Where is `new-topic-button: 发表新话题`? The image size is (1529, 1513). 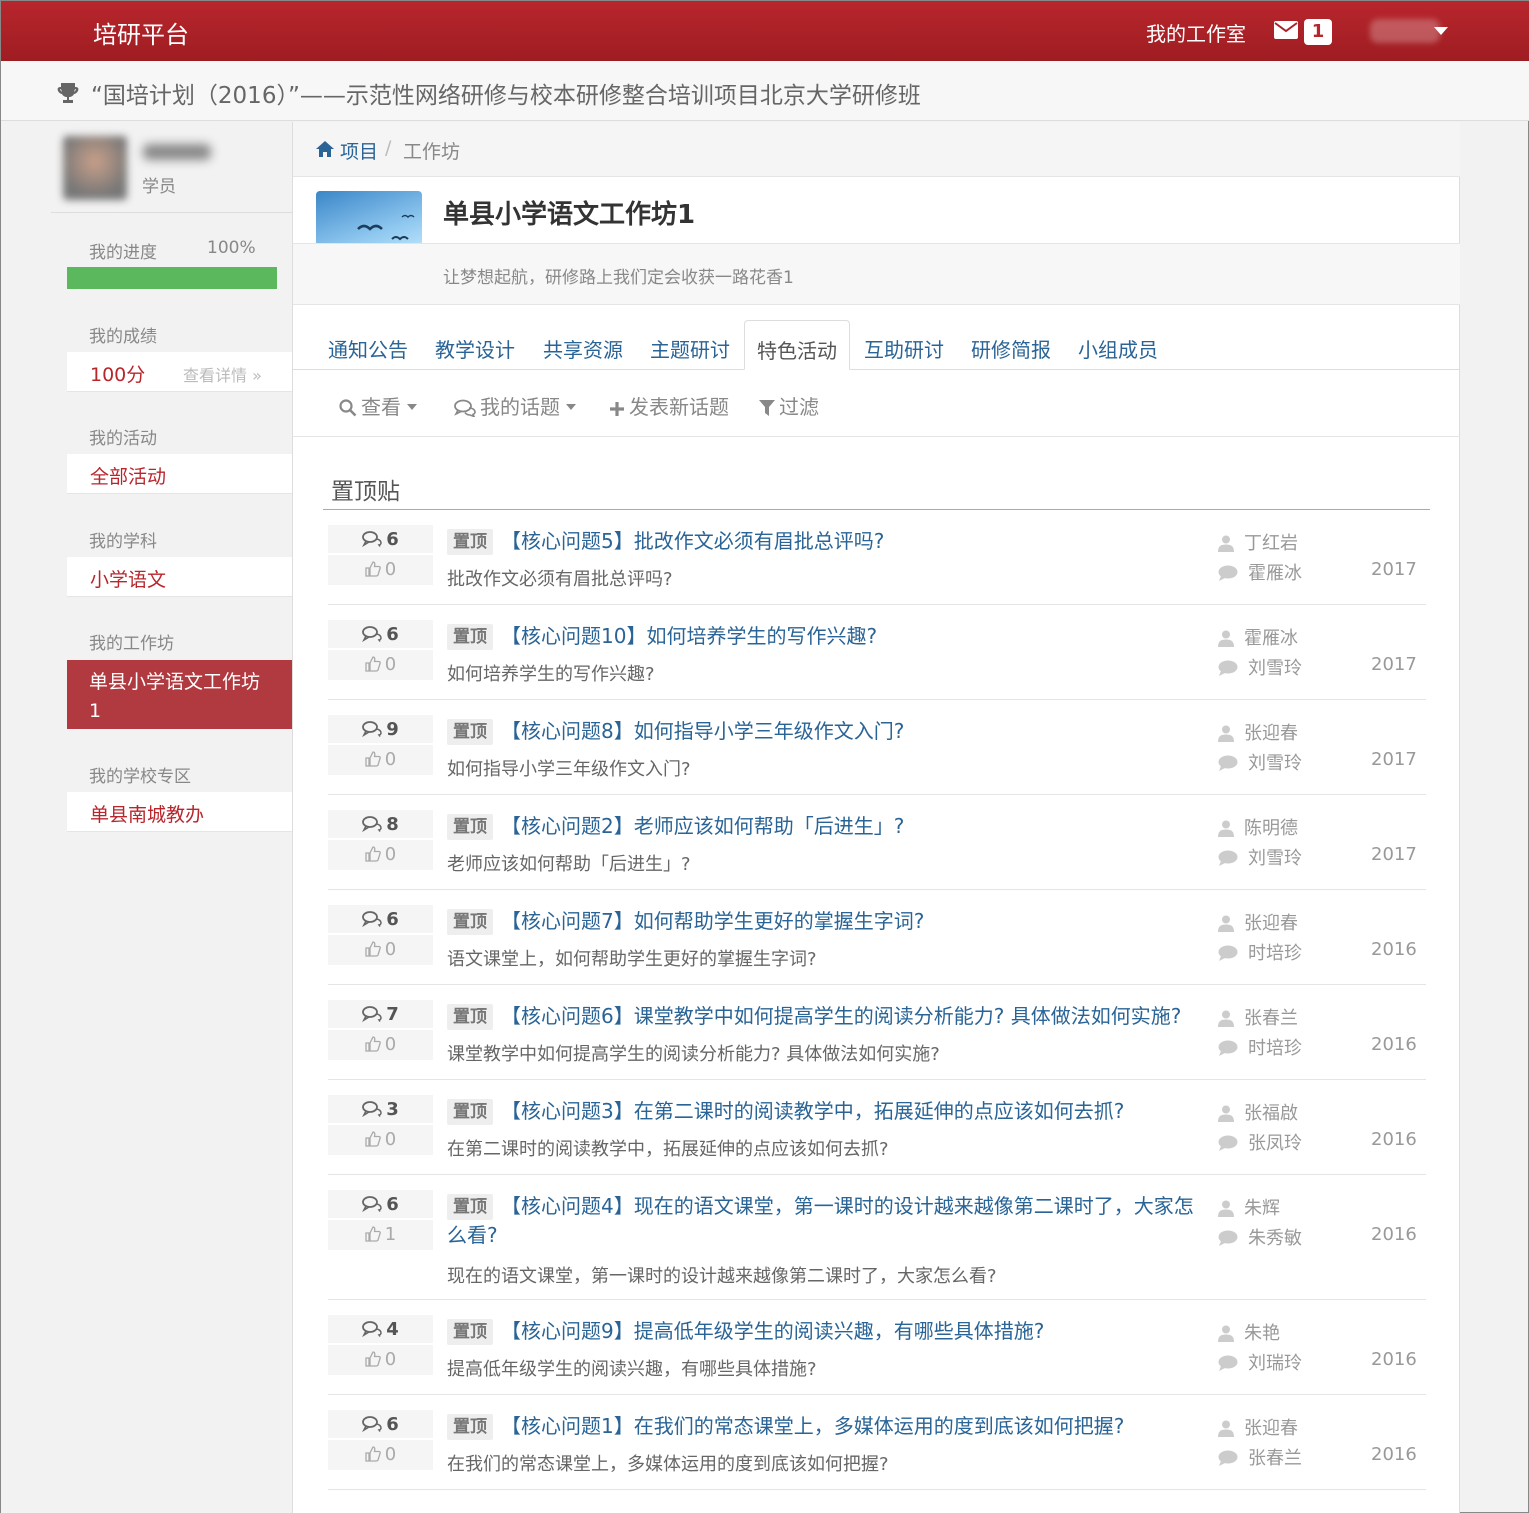
new-topic-button: 发表新话题 is located at coordinates (669, 405).